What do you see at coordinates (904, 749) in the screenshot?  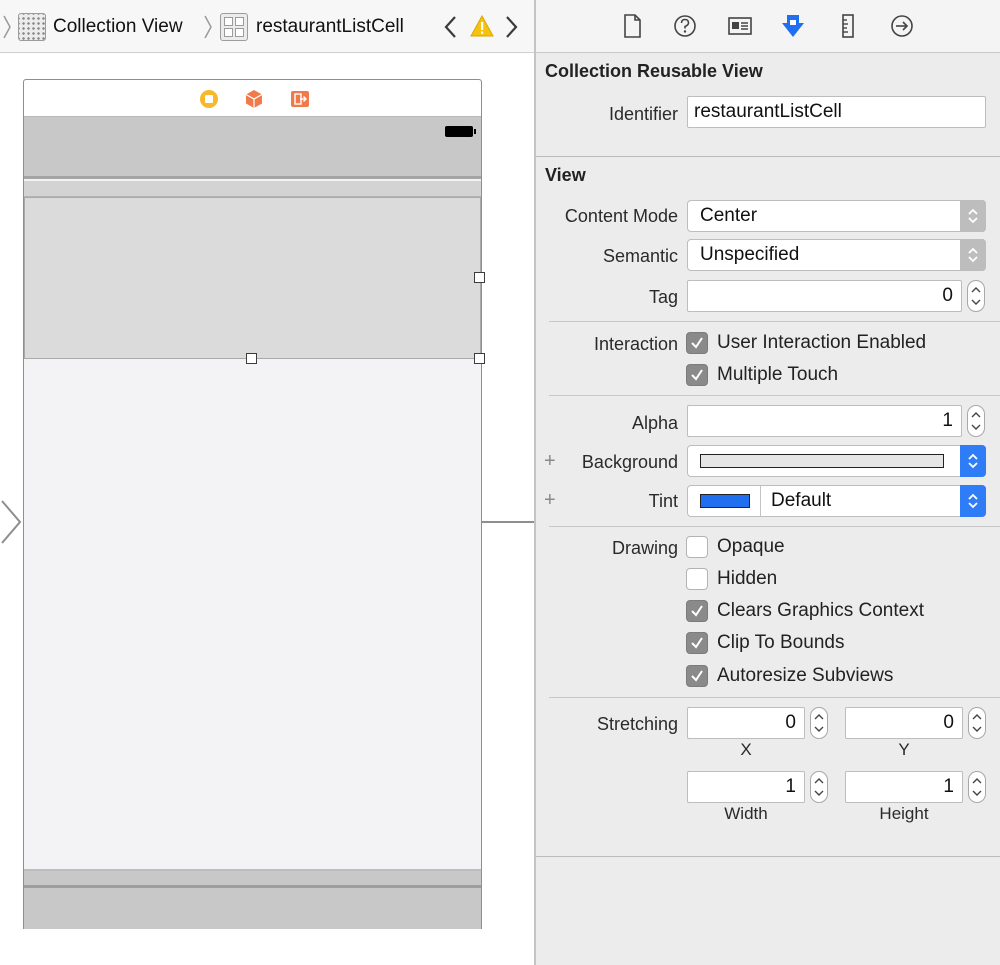 I see `stretch-y-label: Y` at bounding box center [904, 749].